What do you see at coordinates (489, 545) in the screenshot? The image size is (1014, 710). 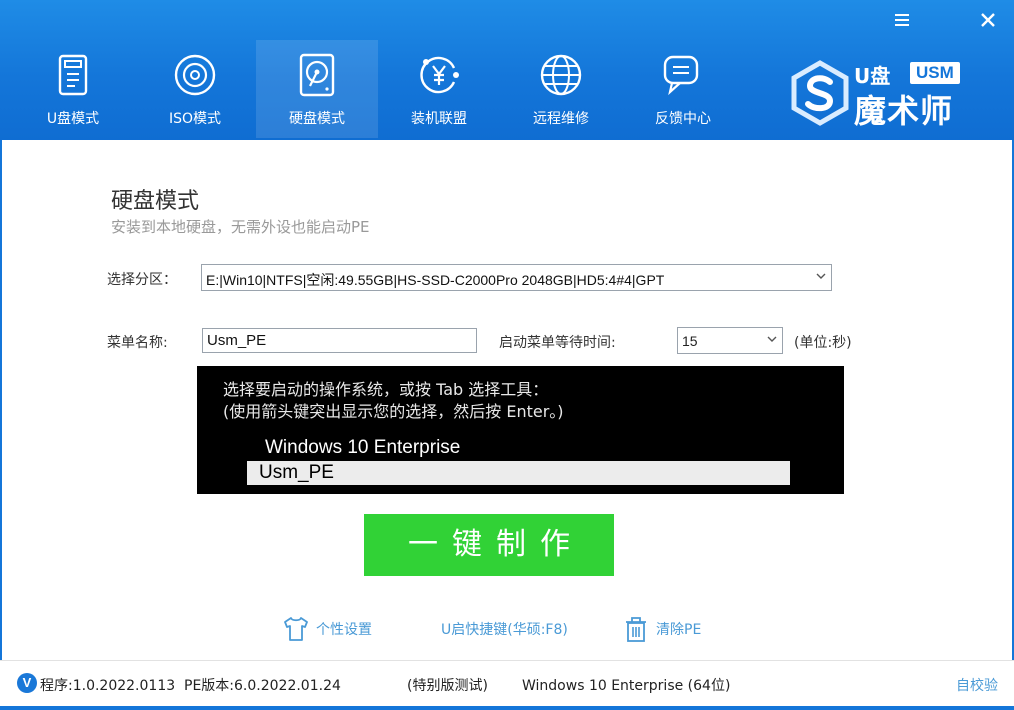 I see `one-click-make-button: 一键制作` at bounding box center [489, 545].